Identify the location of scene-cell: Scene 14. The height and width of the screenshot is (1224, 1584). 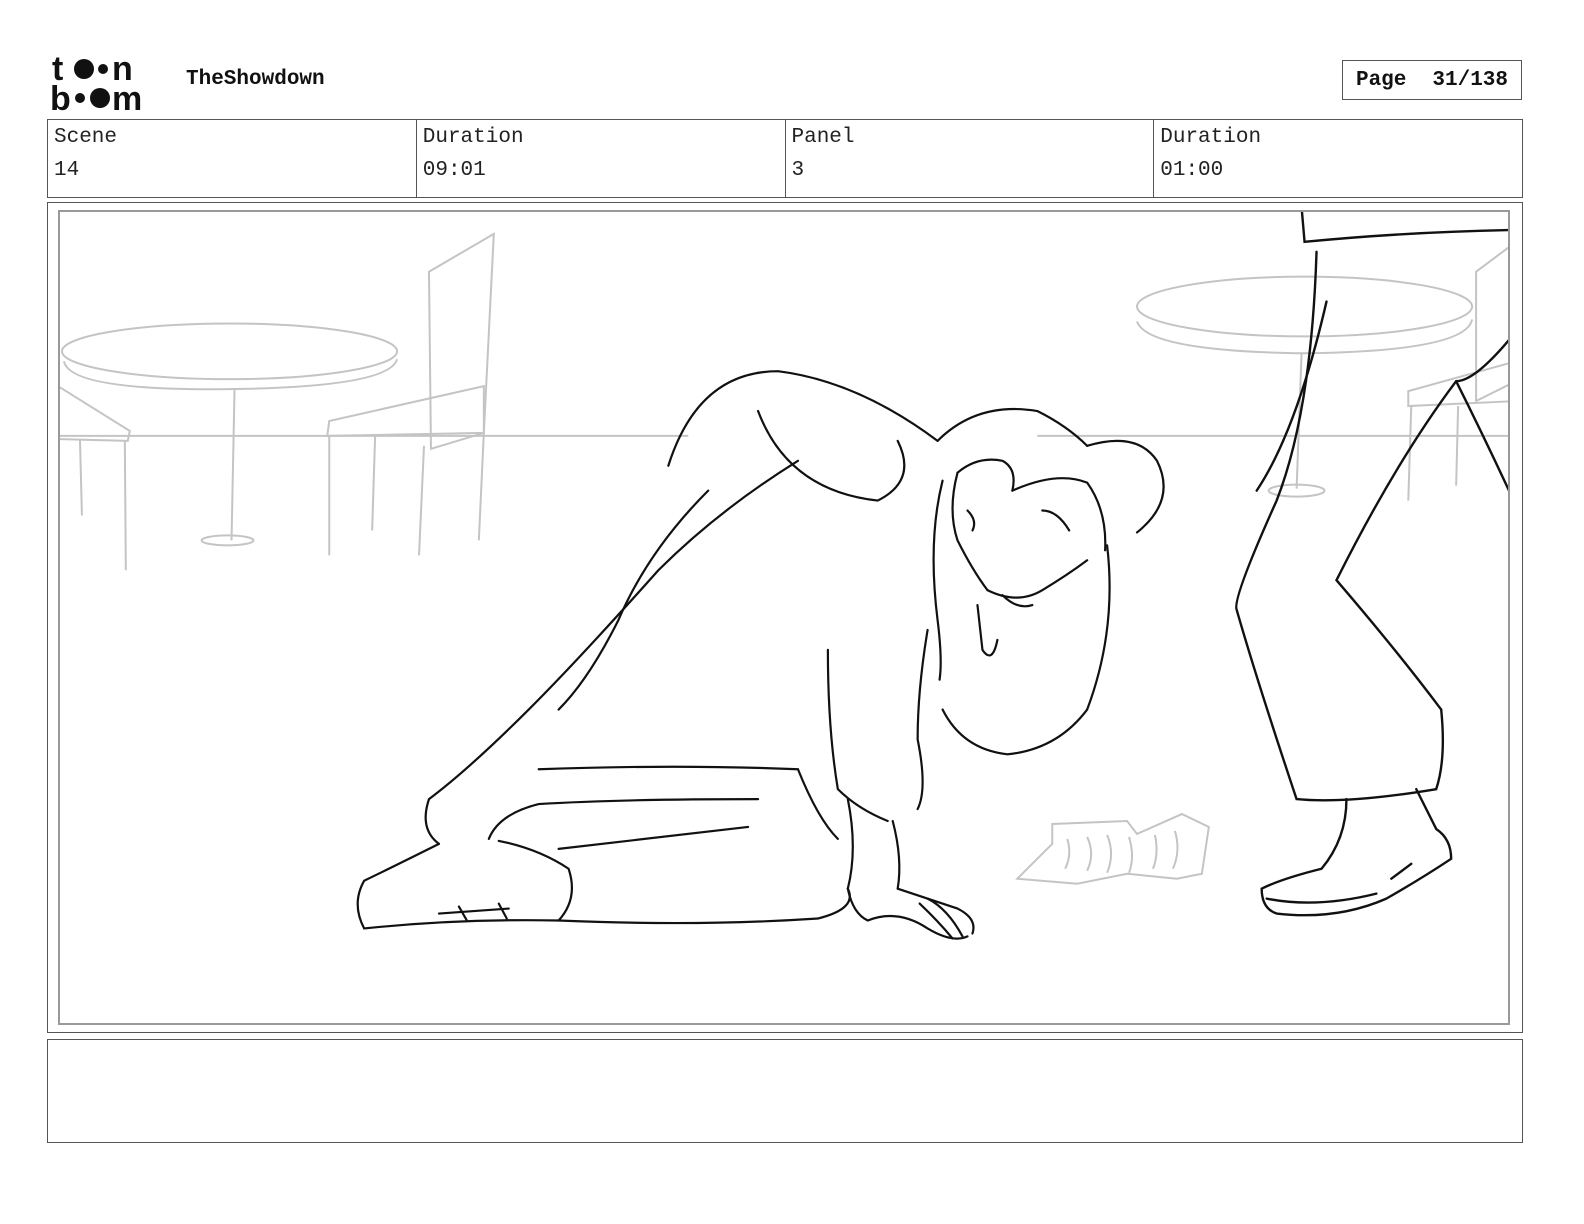
(232, 158).